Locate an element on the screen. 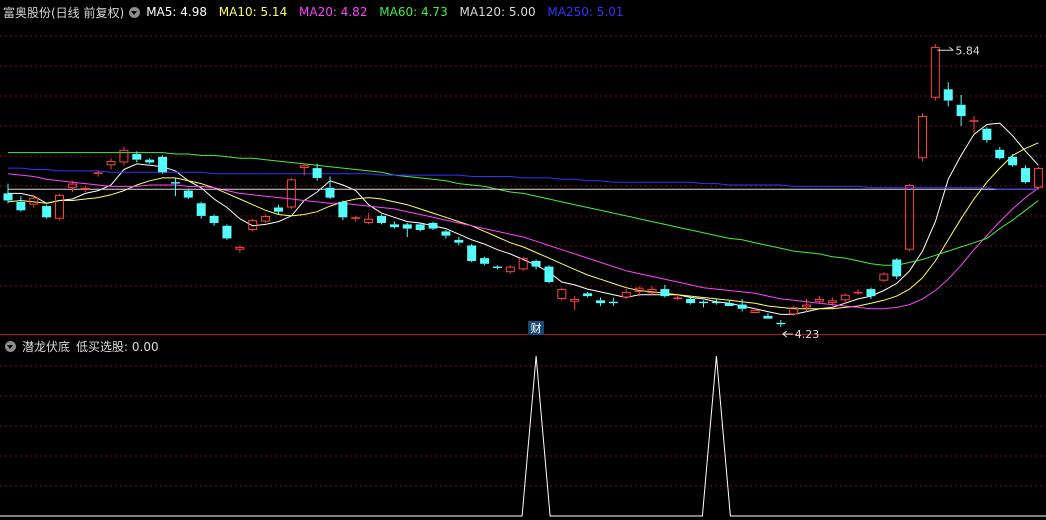 This screenshot has height=520, width=1046. indicator-value-label: 低买选股: 0.00 is located at coordinates (117, 346).